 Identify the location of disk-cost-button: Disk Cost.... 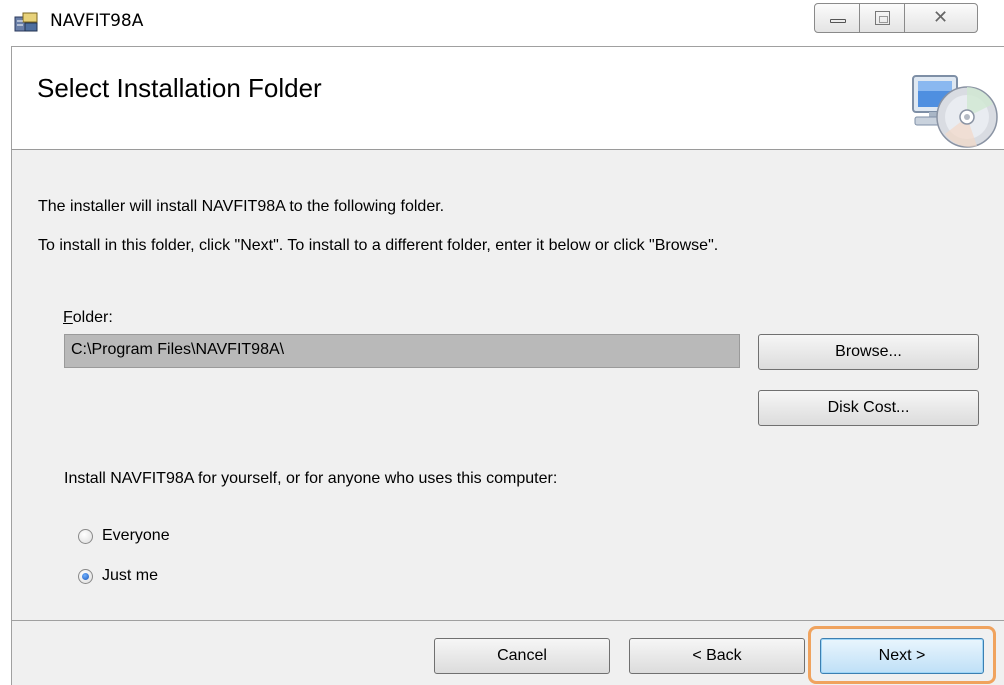
(868, 408).